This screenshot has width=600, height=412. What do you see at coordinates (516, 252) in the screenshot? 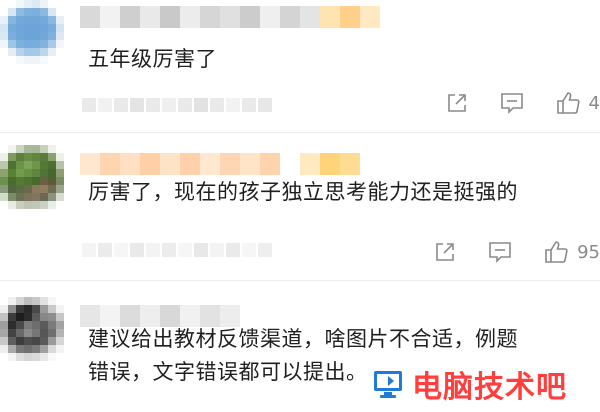
I see `comment-actions: 95` at bounding box center [516, 252].